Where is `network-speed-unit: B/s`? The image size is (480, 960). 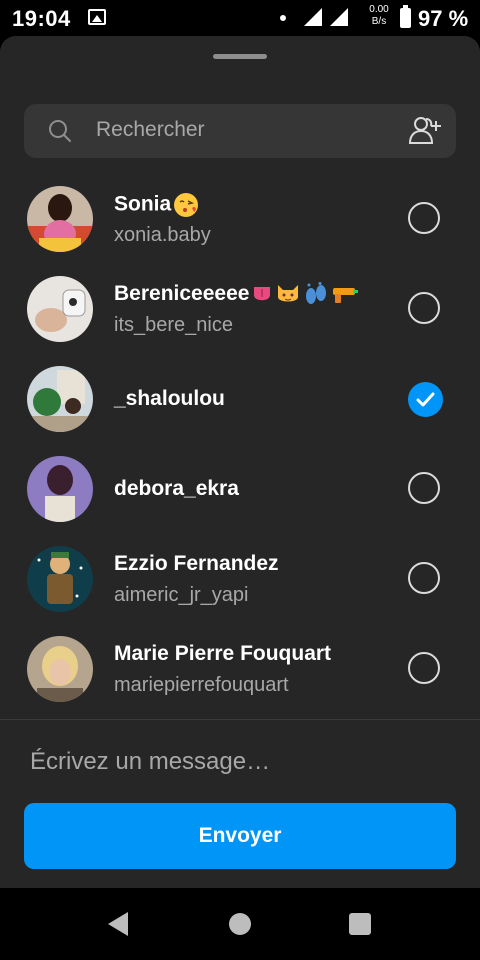
network-speed-unit: B/s is located at coordinates (379, 21).